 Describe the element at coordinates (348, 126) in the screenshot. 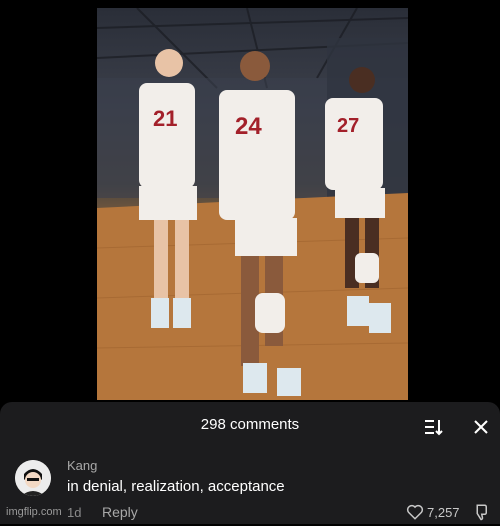

I see `jersey-number-right: 27` at that location.